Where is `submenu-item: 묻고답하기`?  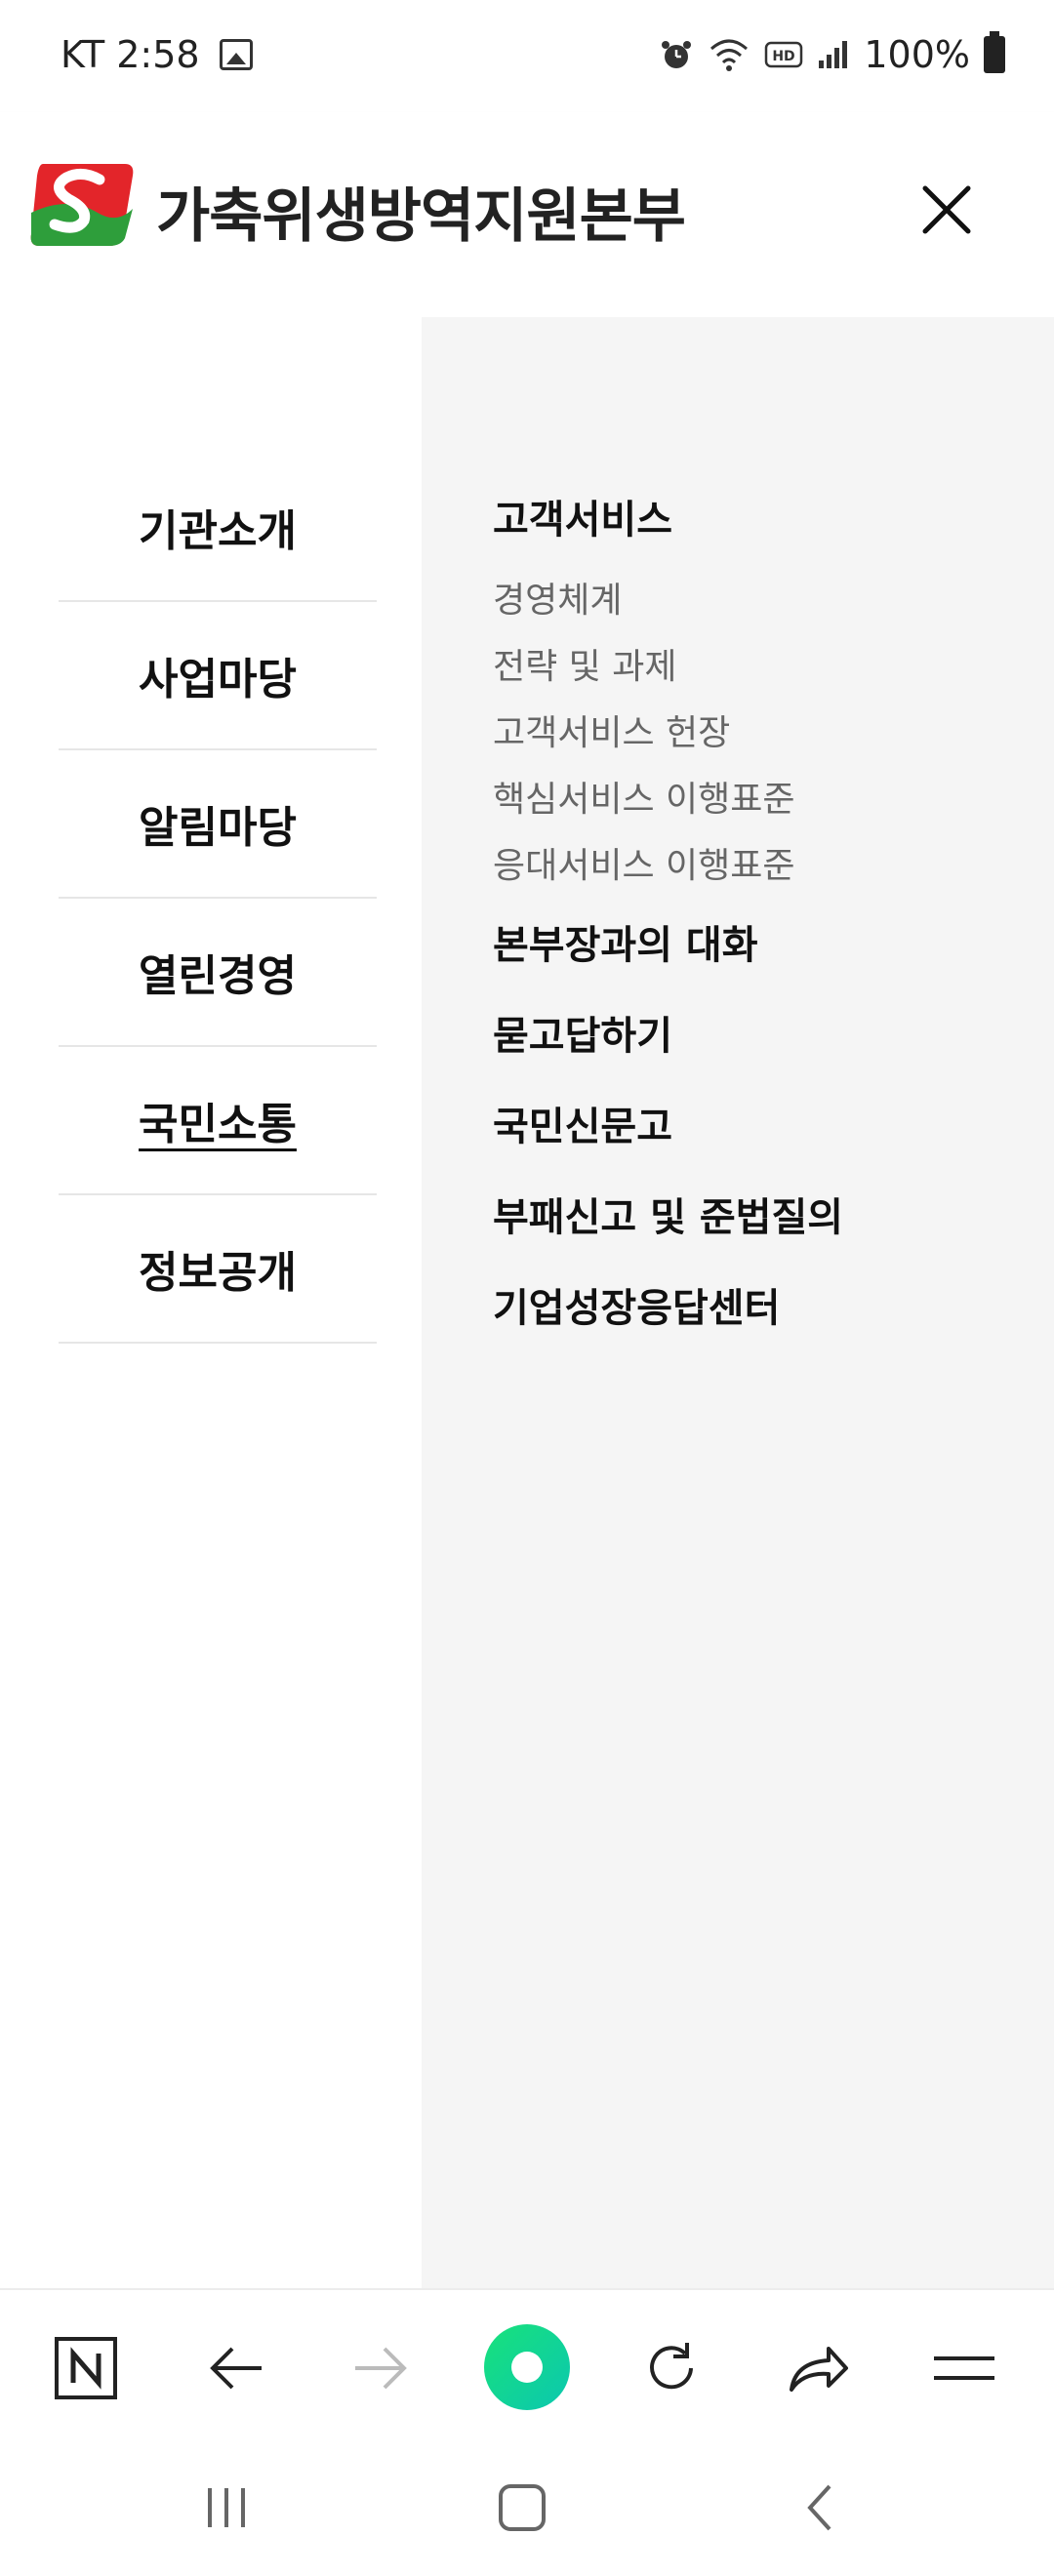 submenu-item: 묻고답하기 is located at coordinates (766, 1031).